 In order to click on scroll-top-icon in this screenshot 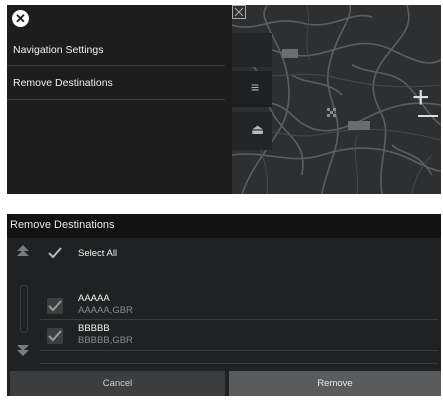, I will do `click(23, 251)`.